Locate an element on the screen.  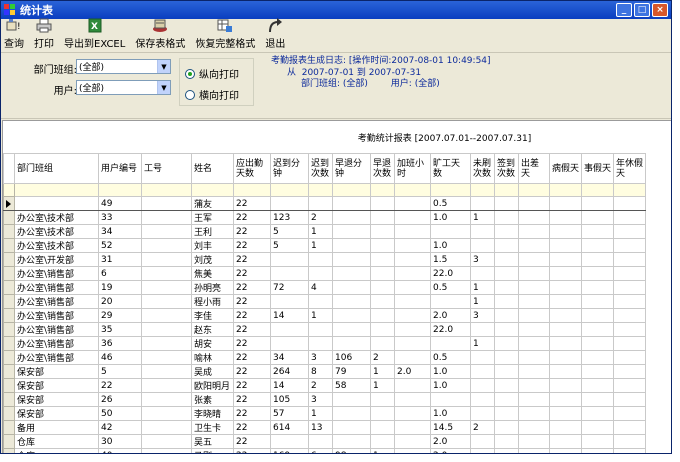
table-row: 49 蒲友 22 0.5 is located at coordinates (324, 203).